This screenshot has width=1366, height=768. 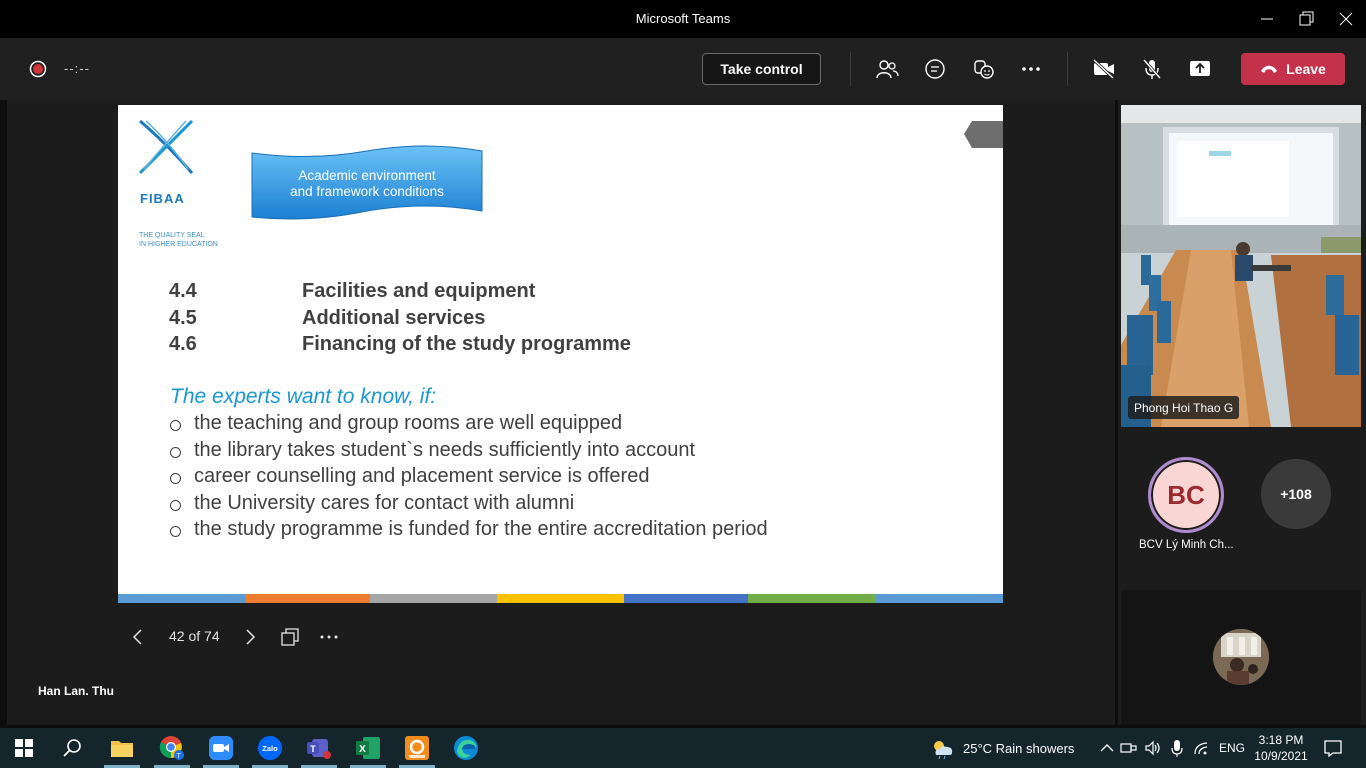 What do you see at coordinates (24, 748) in the screenshot?
I see `windows-start-icon` at bounding box center [24, 748].